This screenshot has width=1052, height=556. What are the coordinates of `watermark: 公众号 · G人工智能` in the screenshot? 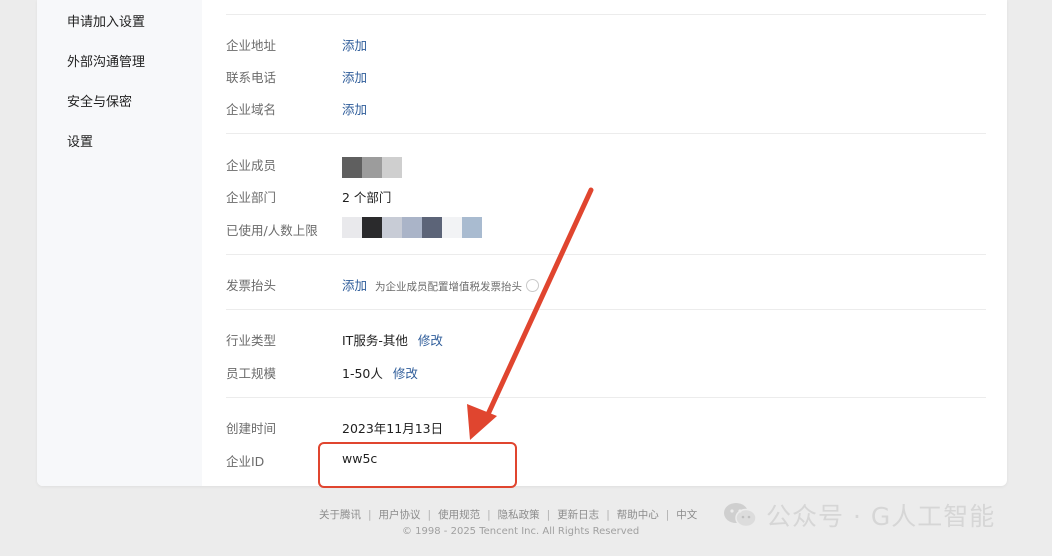 It's located at (858, 515).